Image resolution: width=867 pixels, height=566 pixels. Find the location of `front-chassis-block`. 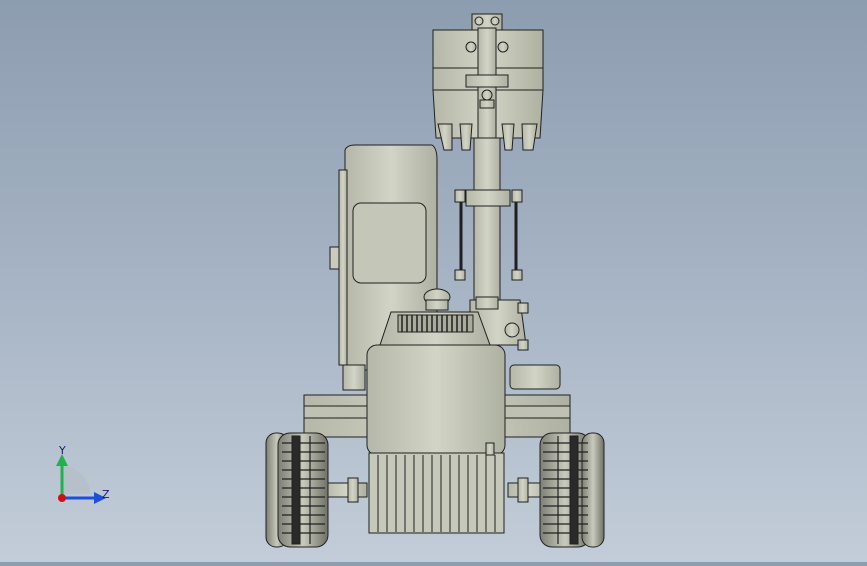

front-chassis-block is located at coordinates (436, 439).